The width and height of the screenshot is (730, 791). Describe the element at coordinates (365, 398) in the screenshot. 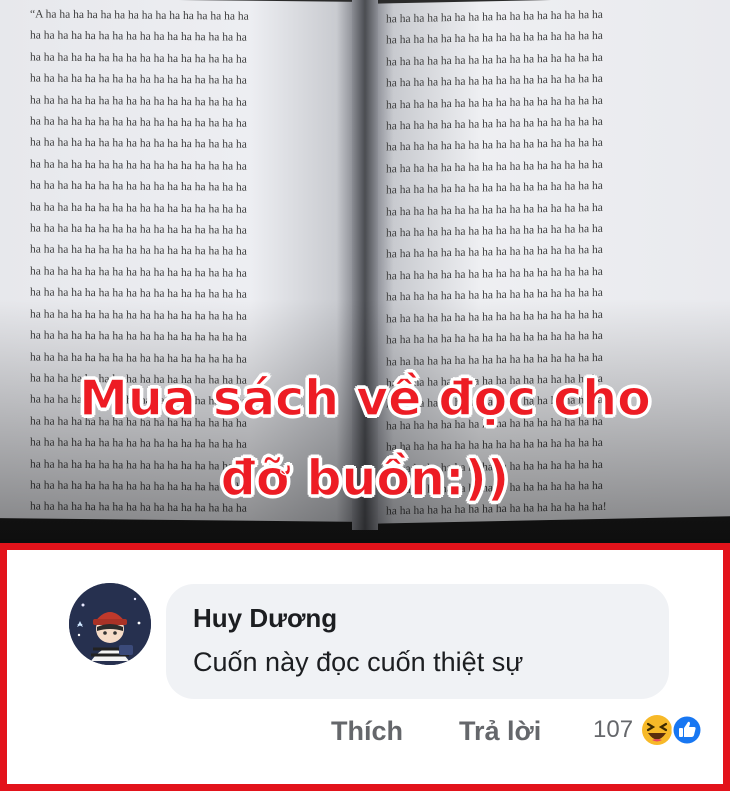

I see `caption-line-1: Mua sách về đọc cho` at that location.